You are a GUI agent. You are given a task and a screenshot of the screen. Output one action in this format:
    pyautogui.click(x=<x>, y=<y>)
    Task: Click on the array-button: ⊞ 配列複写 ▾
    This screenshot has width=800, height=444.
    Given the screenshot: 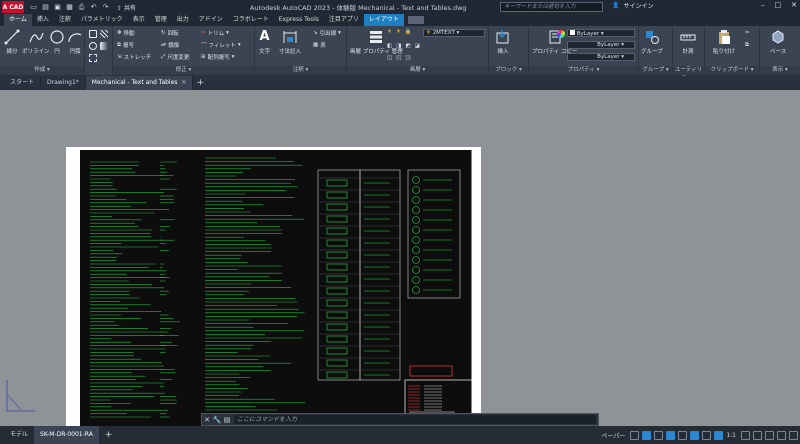 What is the action you would take?
    pyautogui.click(x=217, y=57)
    